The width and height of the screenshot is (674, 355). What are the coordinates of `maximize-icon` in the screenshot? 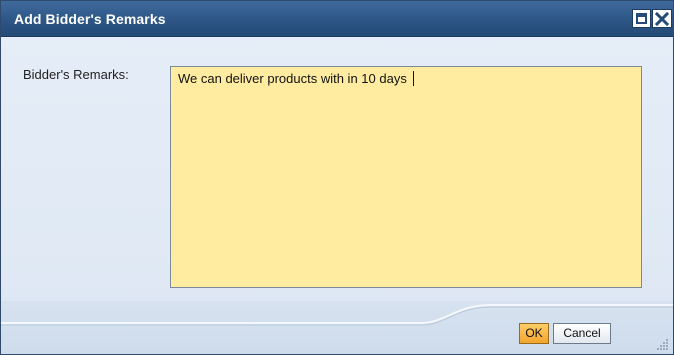 It's located at (641, 18).